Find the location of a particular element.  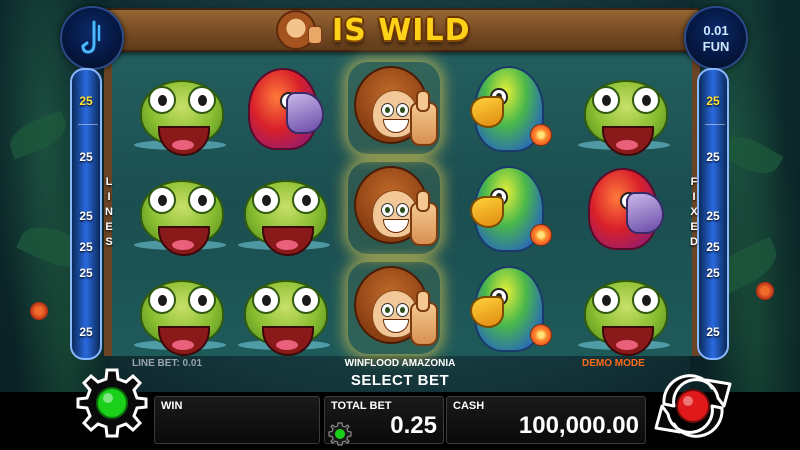

leaf-decoration is located at coordinates (38, 135).